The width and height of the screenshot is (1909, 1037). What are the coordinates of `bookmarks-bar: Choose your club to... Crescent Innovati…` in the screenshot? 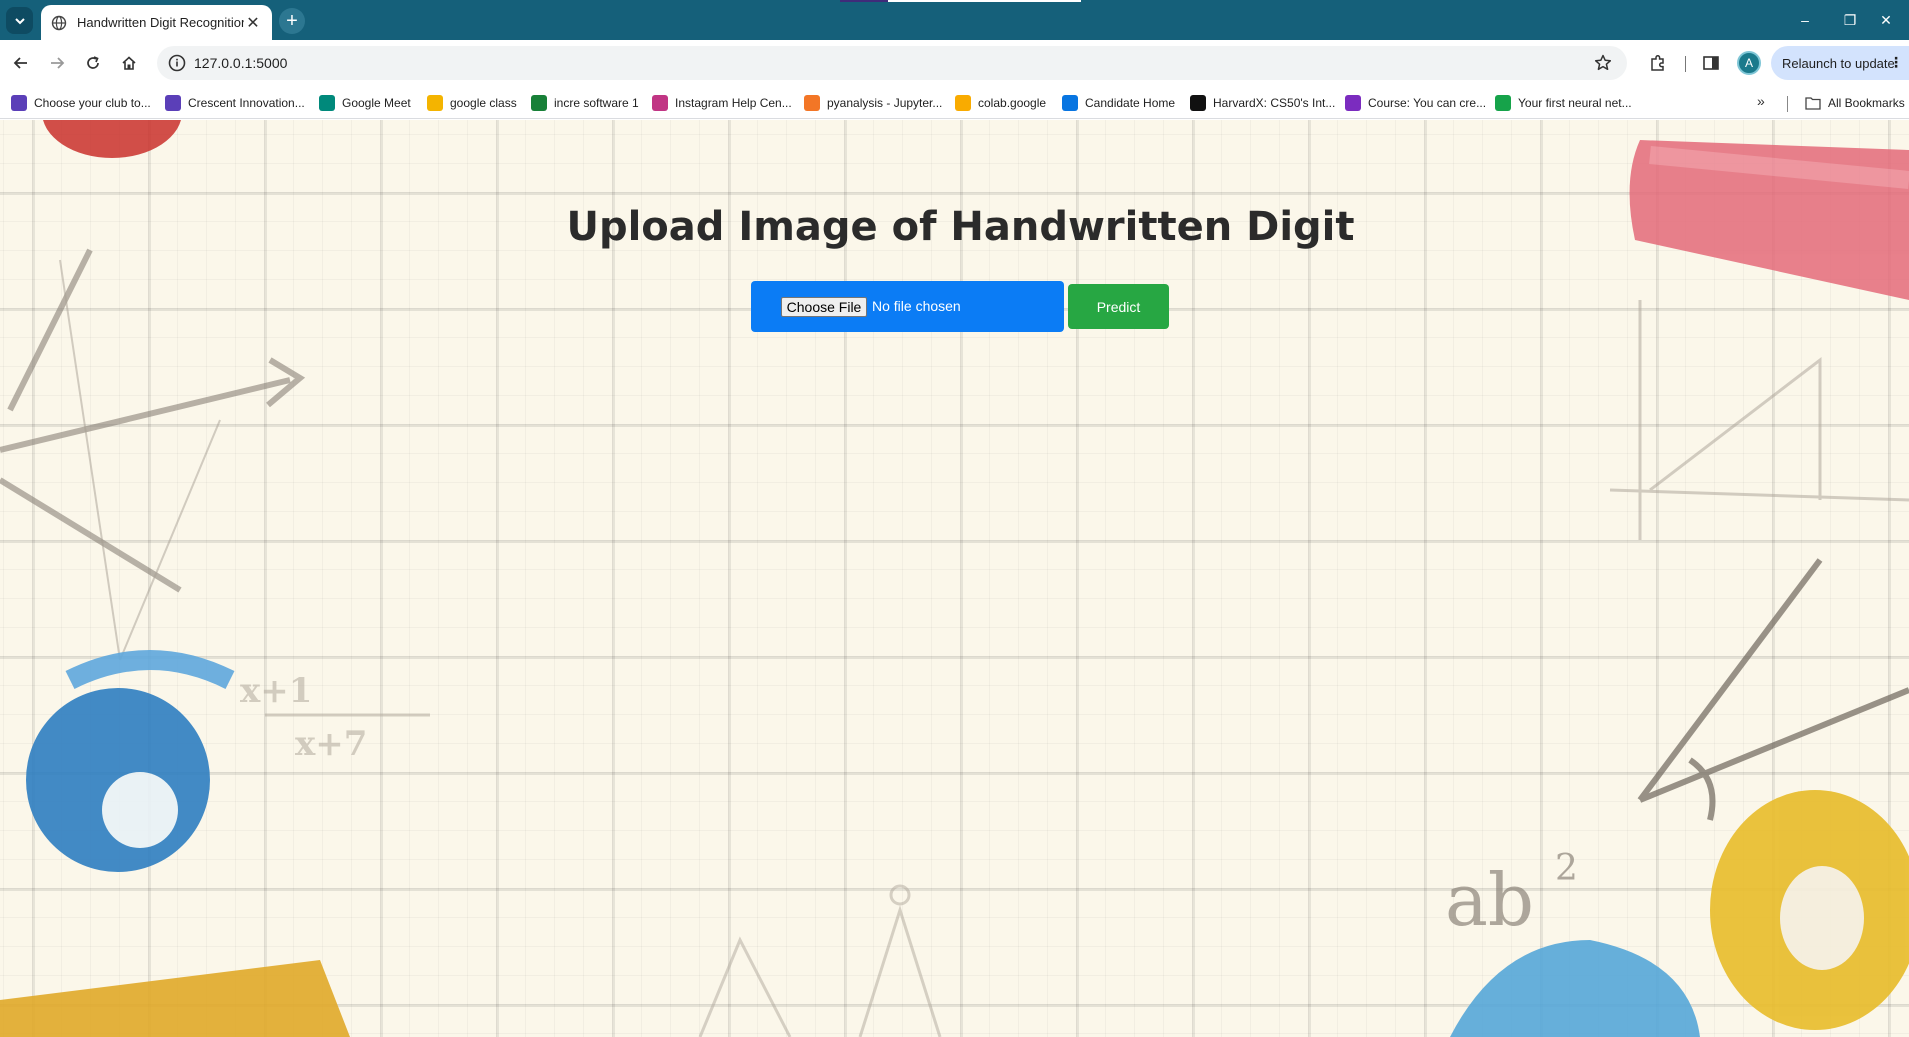 It's located at (954, 102).